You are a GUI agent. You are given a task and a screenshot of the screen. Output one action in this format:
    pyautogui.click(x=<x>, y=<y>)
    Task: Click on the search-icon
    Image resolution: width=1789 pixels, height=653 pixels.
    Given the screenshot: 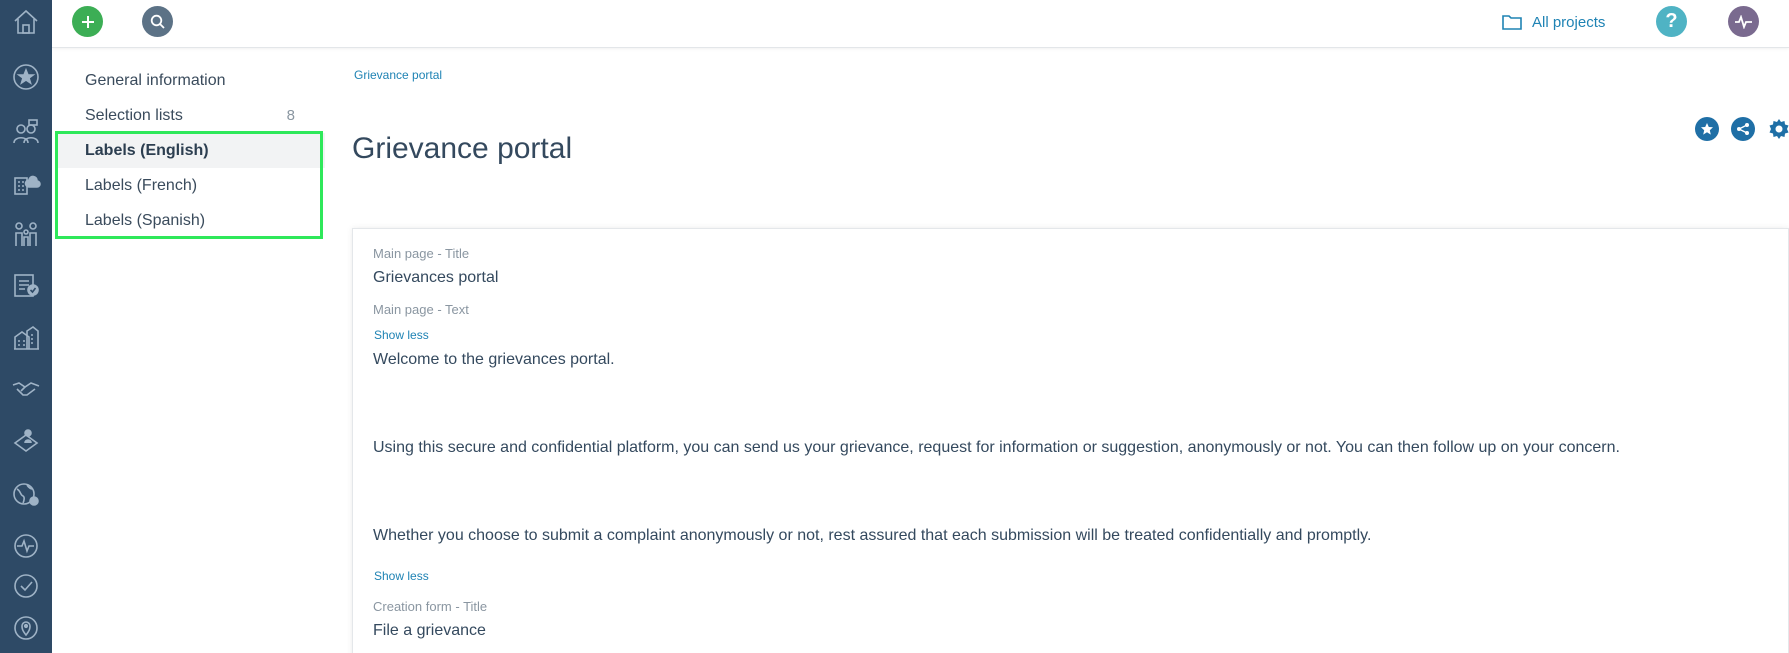 What is the action you would take?
    pyautogui.click(x=157, y=21)
    